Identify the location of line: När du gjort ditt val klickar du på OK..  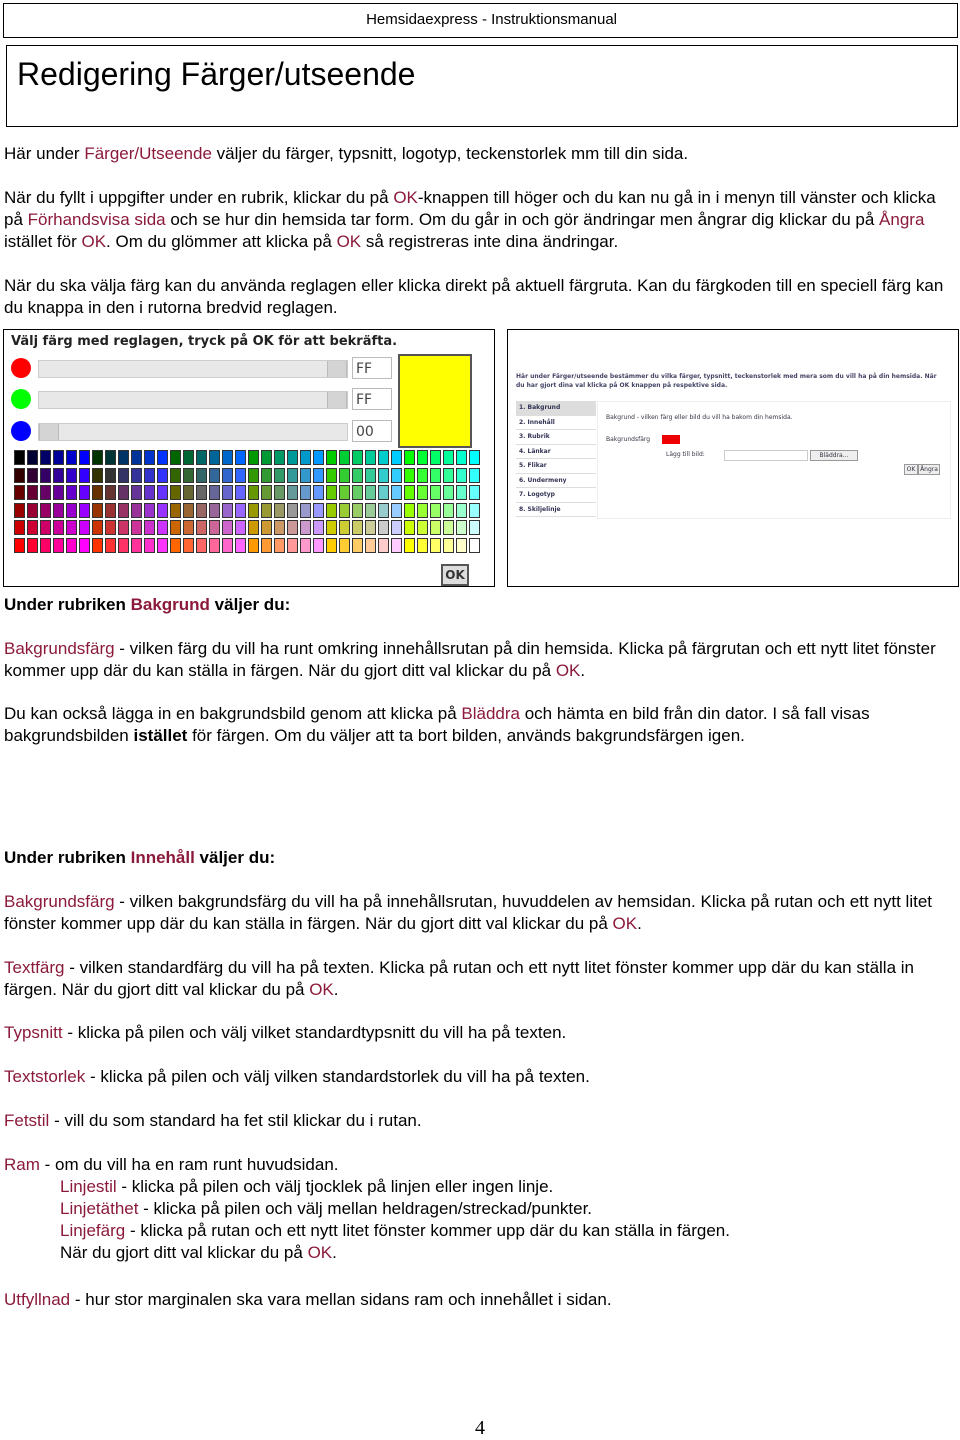
(481, 1253).